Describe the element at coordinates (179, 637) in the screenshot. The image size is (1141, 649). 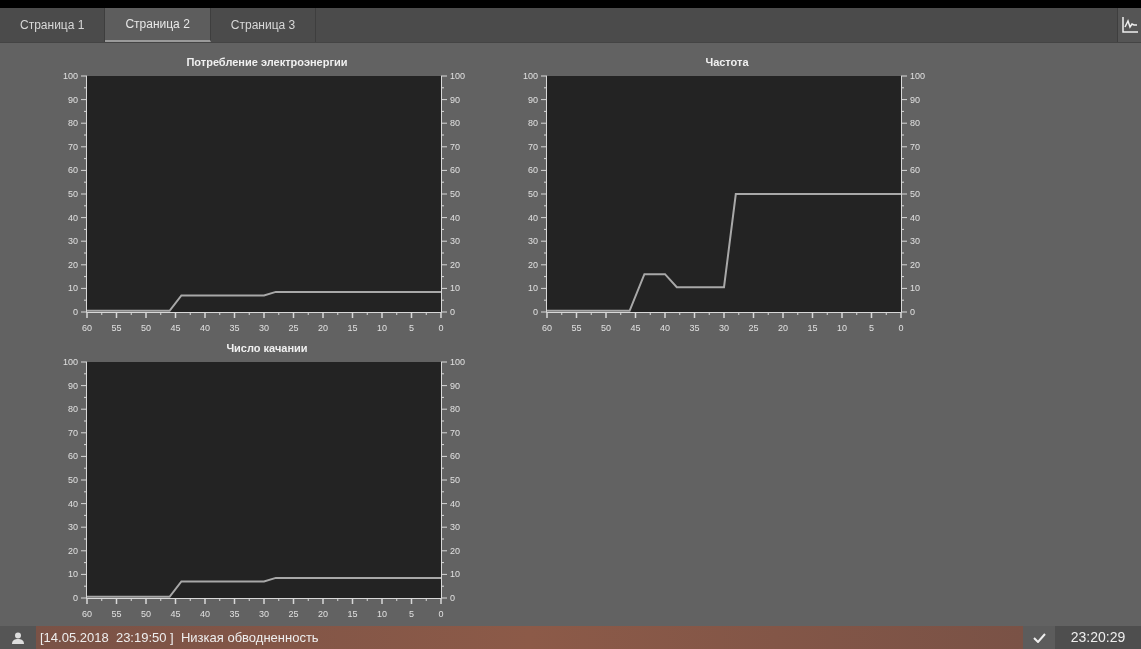
I see `alarm-message: [14.05.2018 23:19:50 ] Низкая обводненность` at that location.